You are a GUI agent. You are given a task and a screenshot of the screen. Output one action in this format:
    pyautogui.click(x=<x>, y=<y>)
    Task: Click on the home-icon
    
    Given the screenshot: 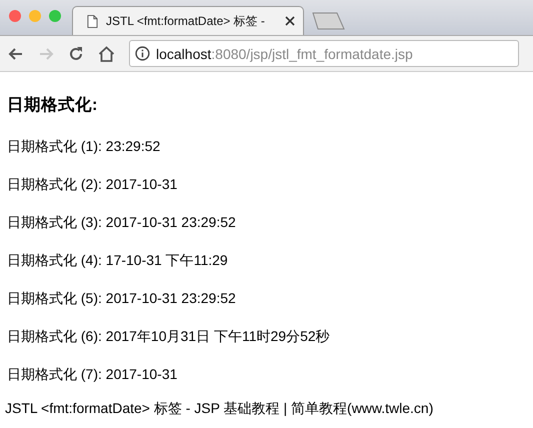 What is the action you would take?
    pyautogui.click(x=106, y=54)
    